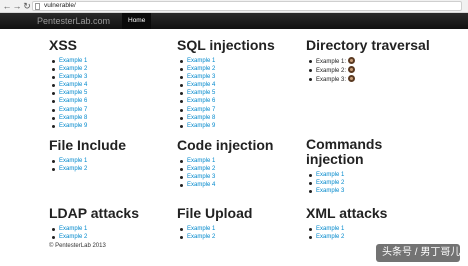  What do you see at coordinates (73, 21) in the screenshot?
I see `brand-link: PentesterLab.com` at bounding box center [73, 21].